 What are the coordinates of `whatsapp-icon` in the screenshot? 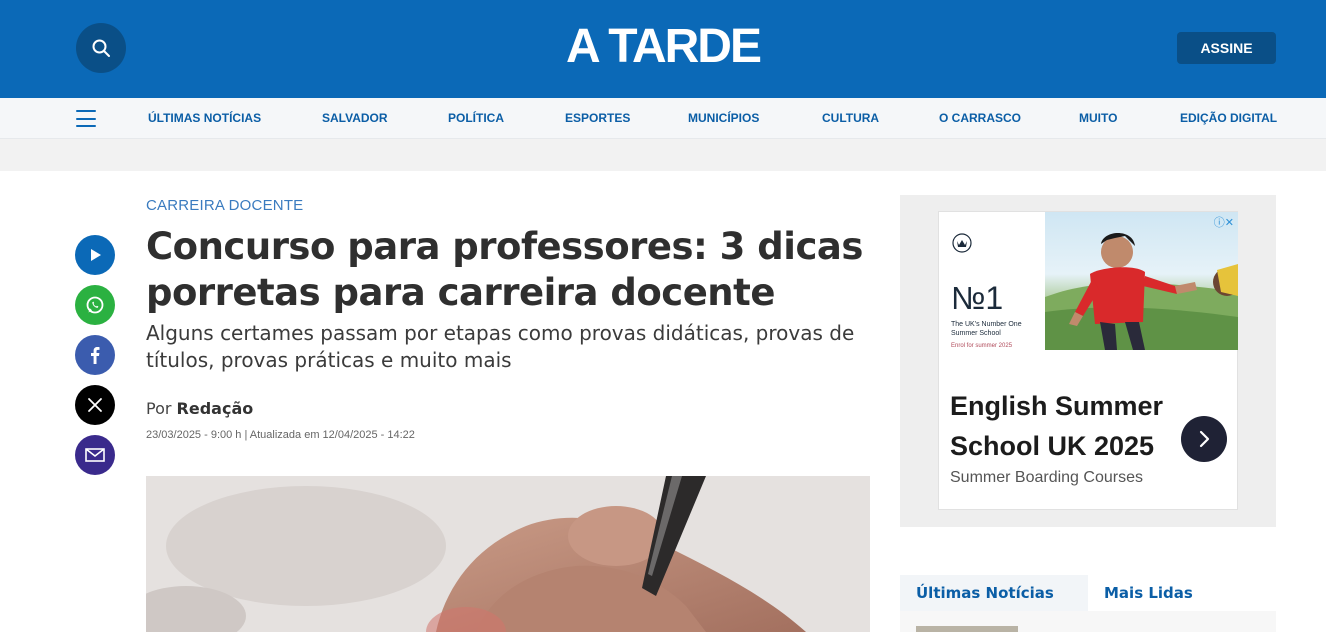 It's located at (95, 305).